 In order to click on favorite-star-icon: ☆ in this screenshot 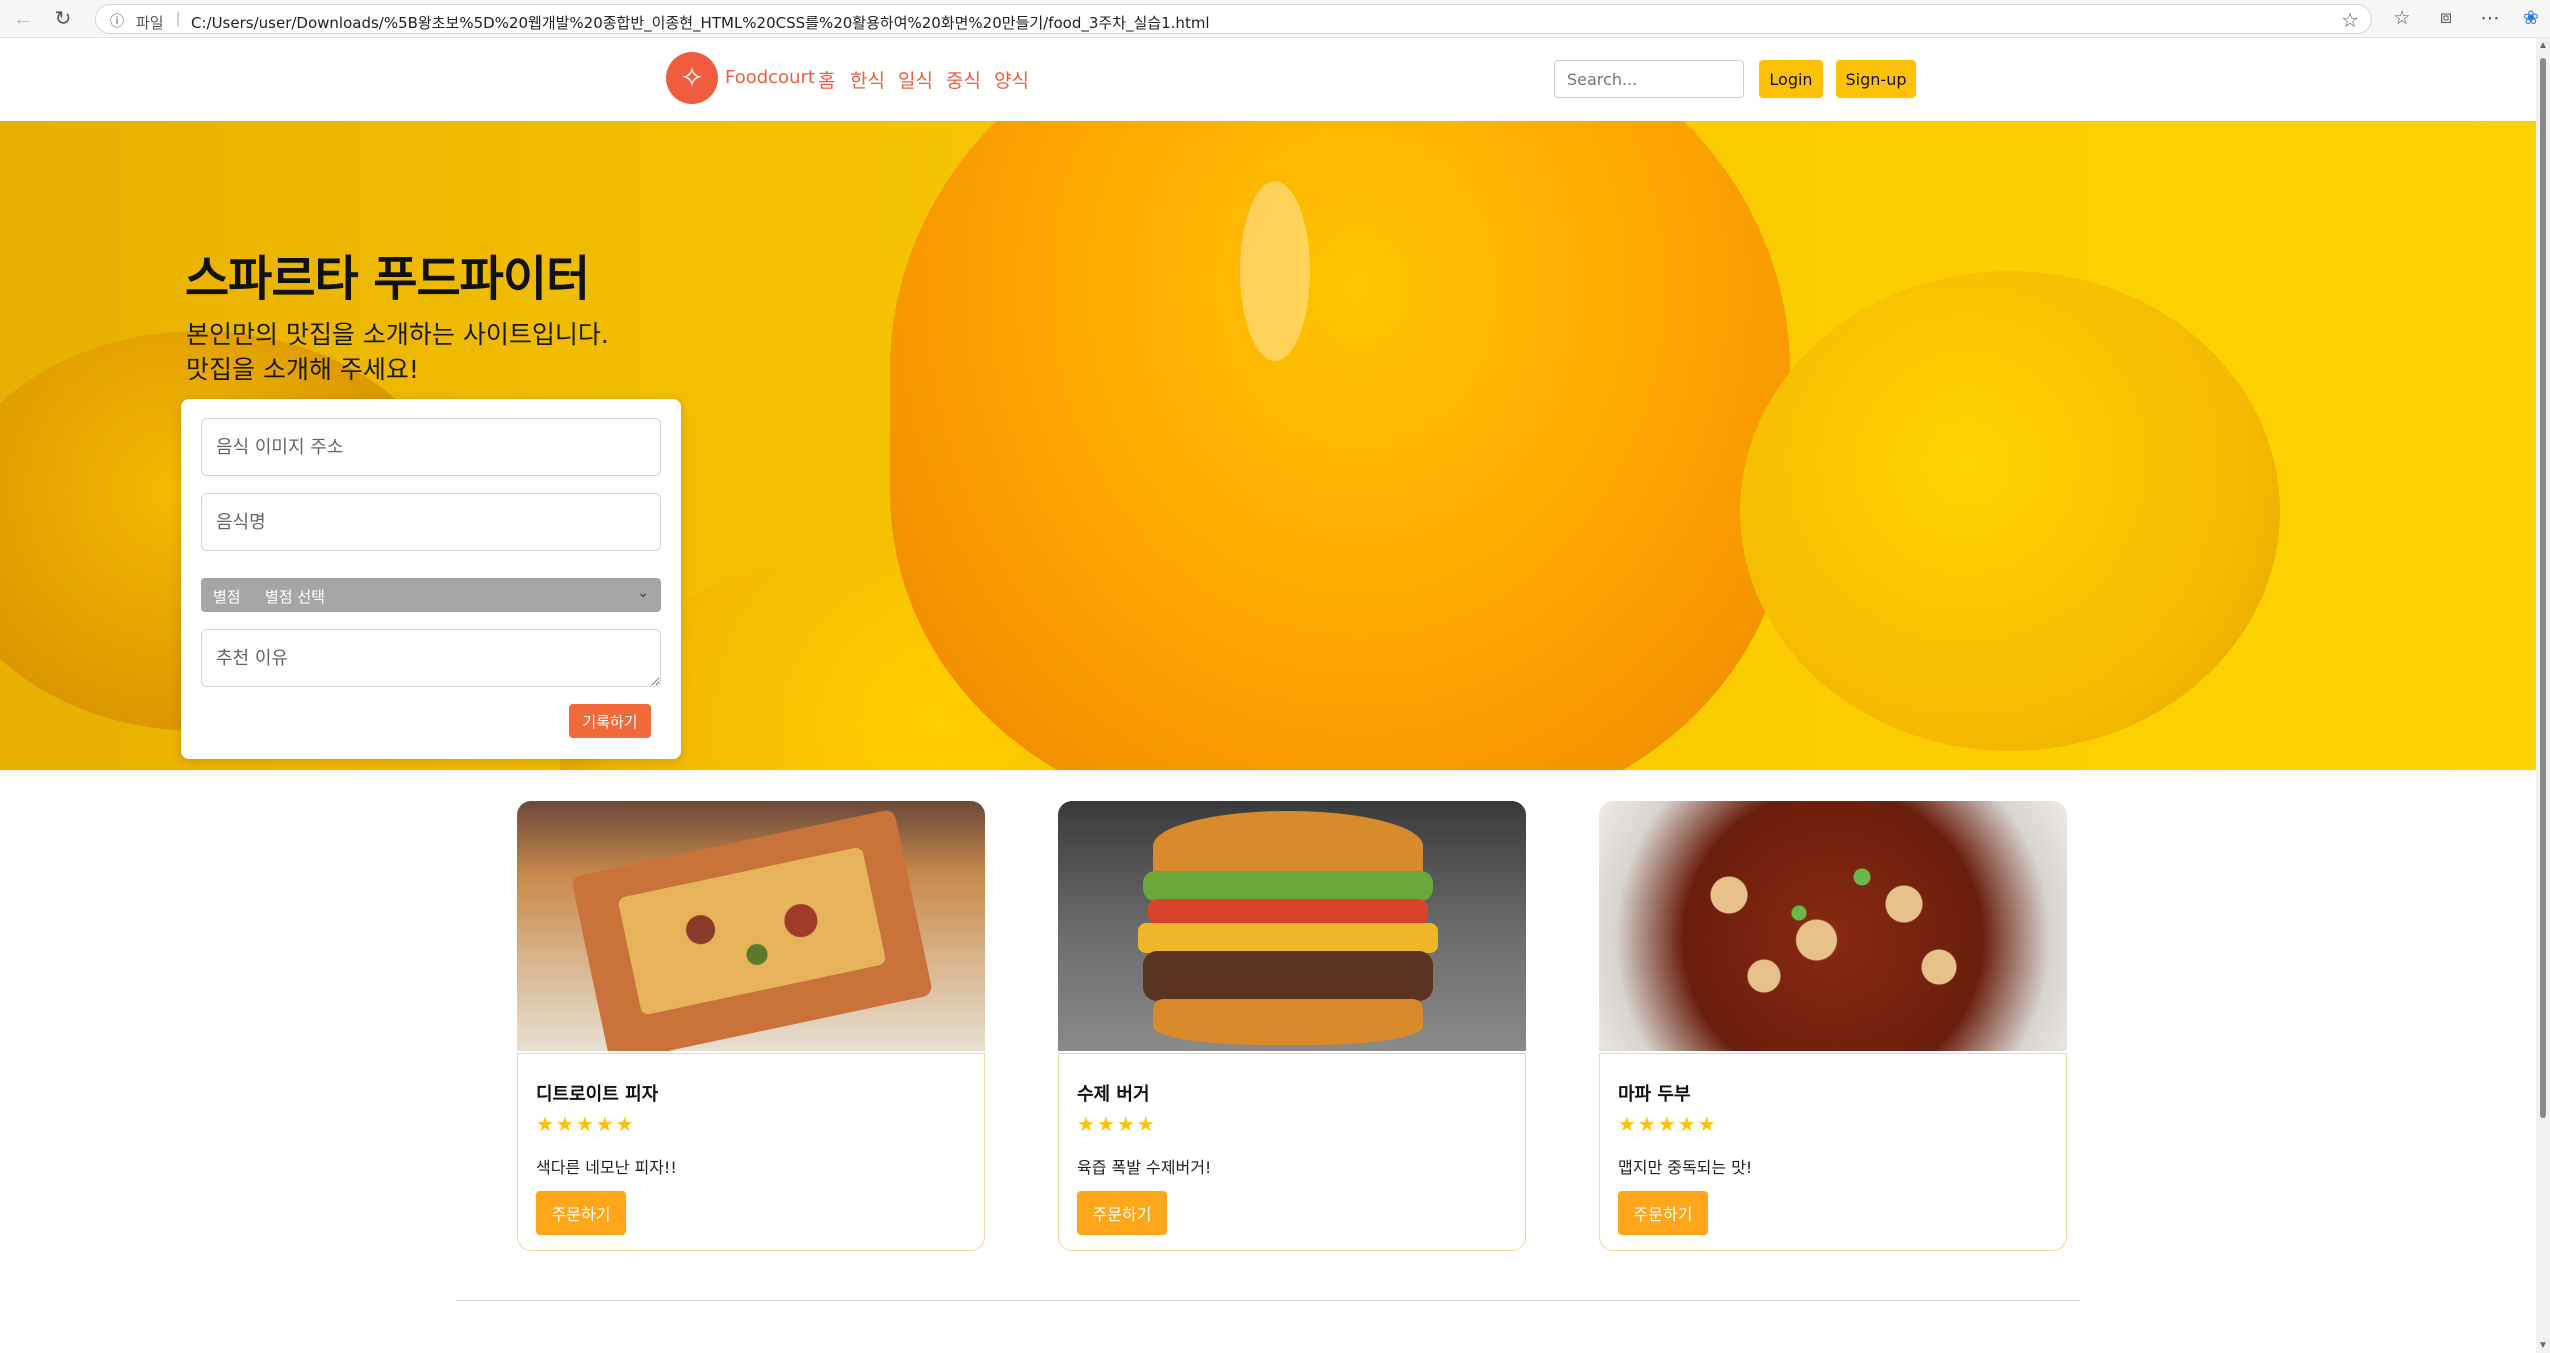, I will do `click(2350, 20)`.